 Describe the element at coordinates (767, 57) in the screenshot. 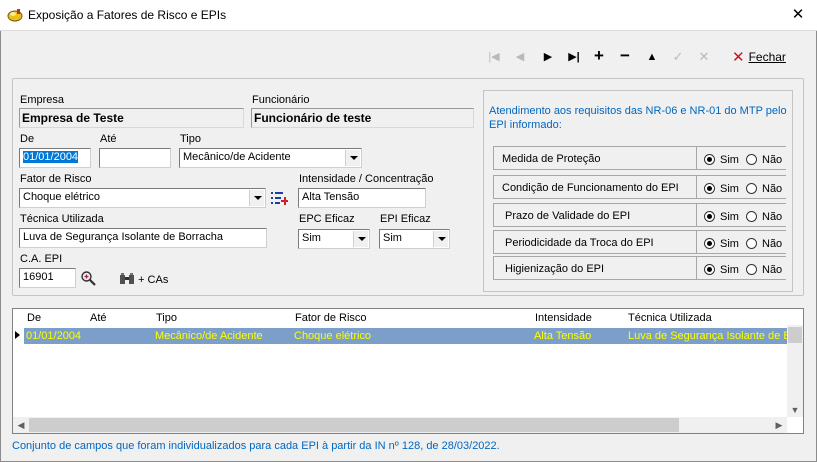

I see `fechar-label: Fechar` at that location.